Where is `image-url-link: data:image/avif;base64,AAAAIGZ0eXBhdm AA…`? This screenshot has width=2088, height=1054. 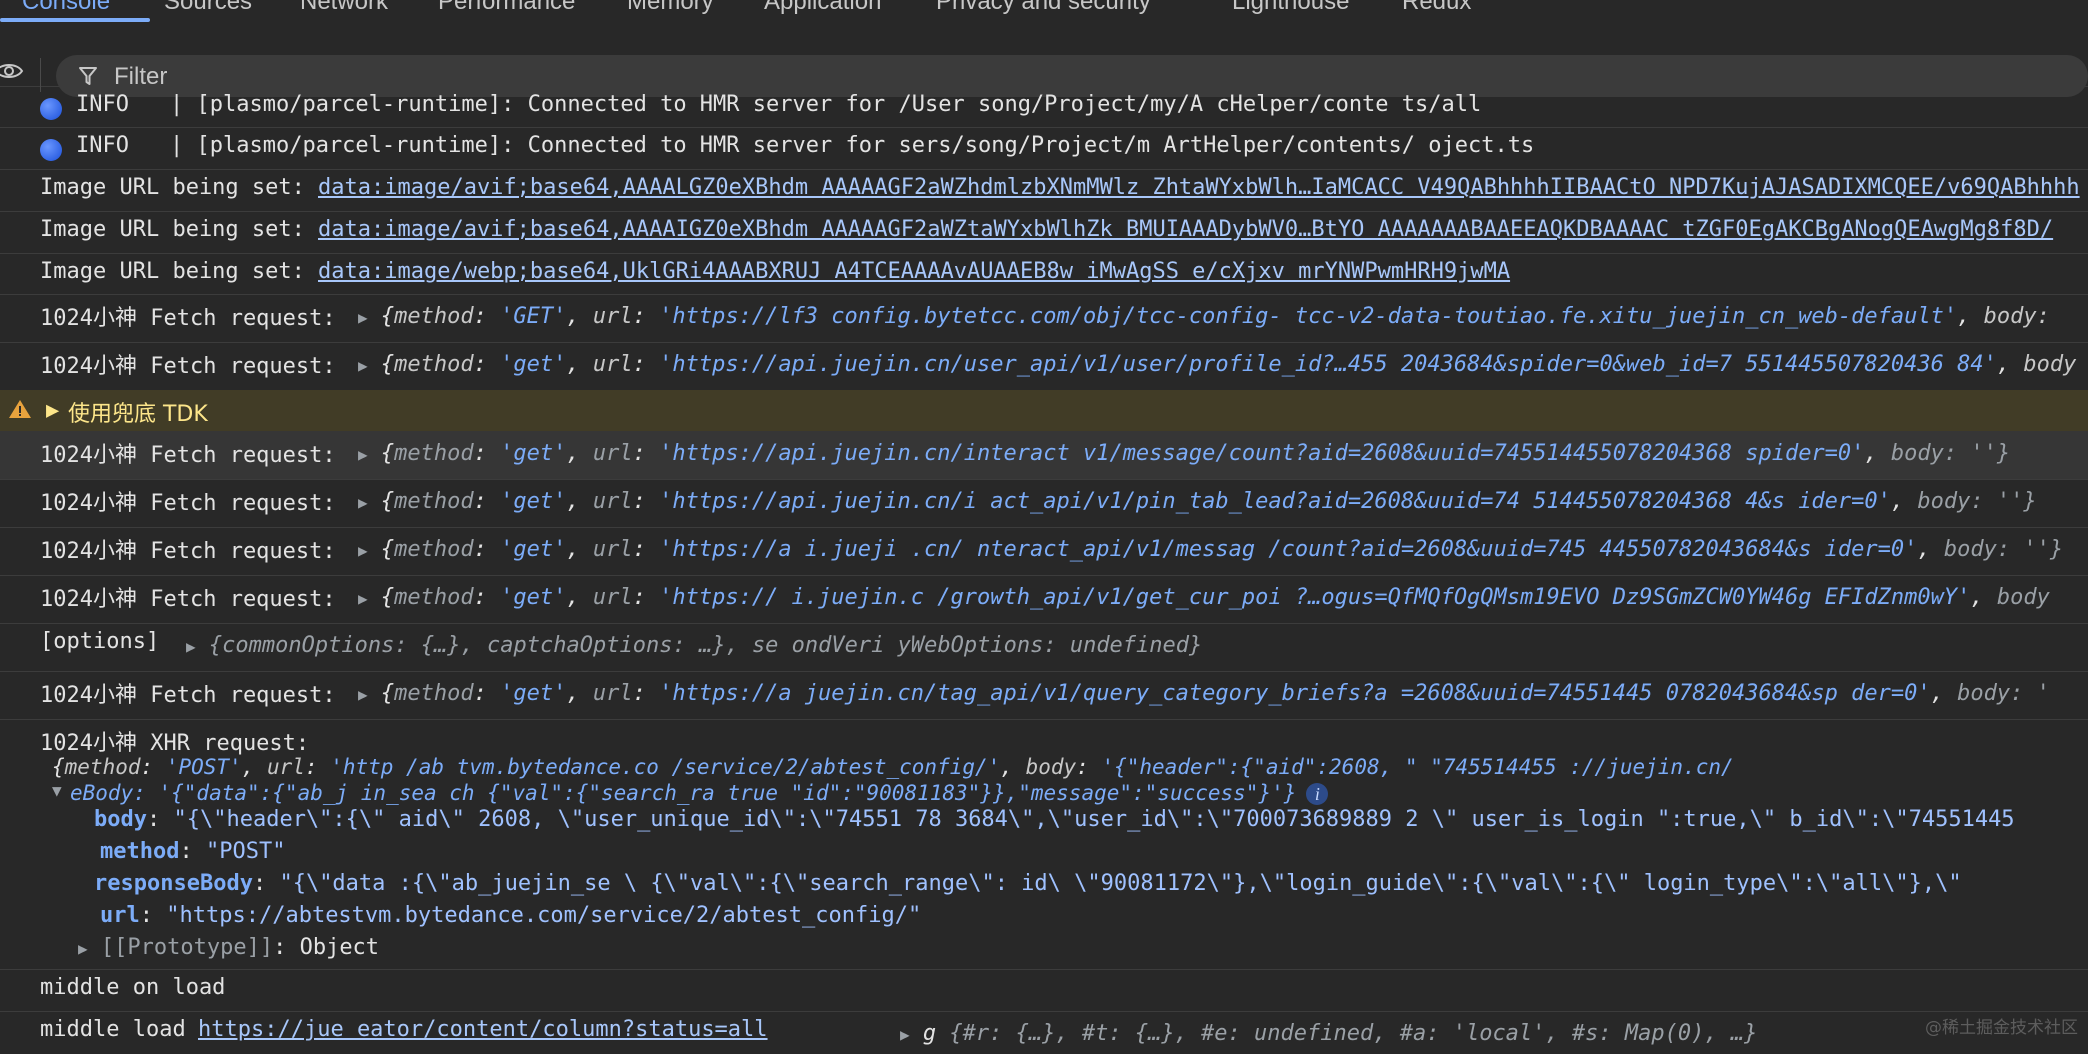 image-url-link: data:image/avif;base64,AAAAIGZ0eXBhdm AA… is located at coordinates (1185, 229).